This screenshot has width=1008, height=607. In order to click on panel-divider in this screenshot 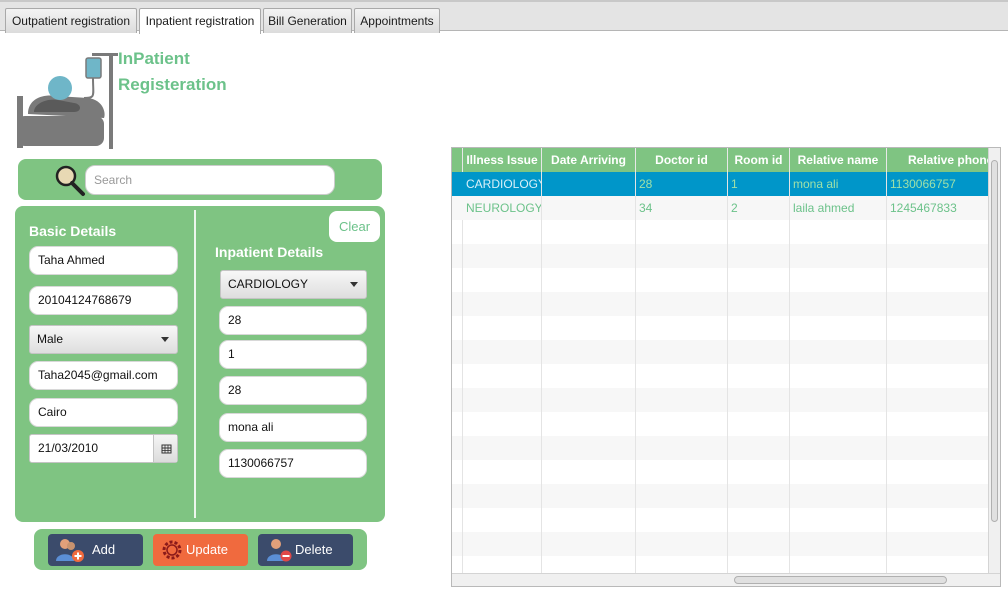, I will do `click(195, 364)`.